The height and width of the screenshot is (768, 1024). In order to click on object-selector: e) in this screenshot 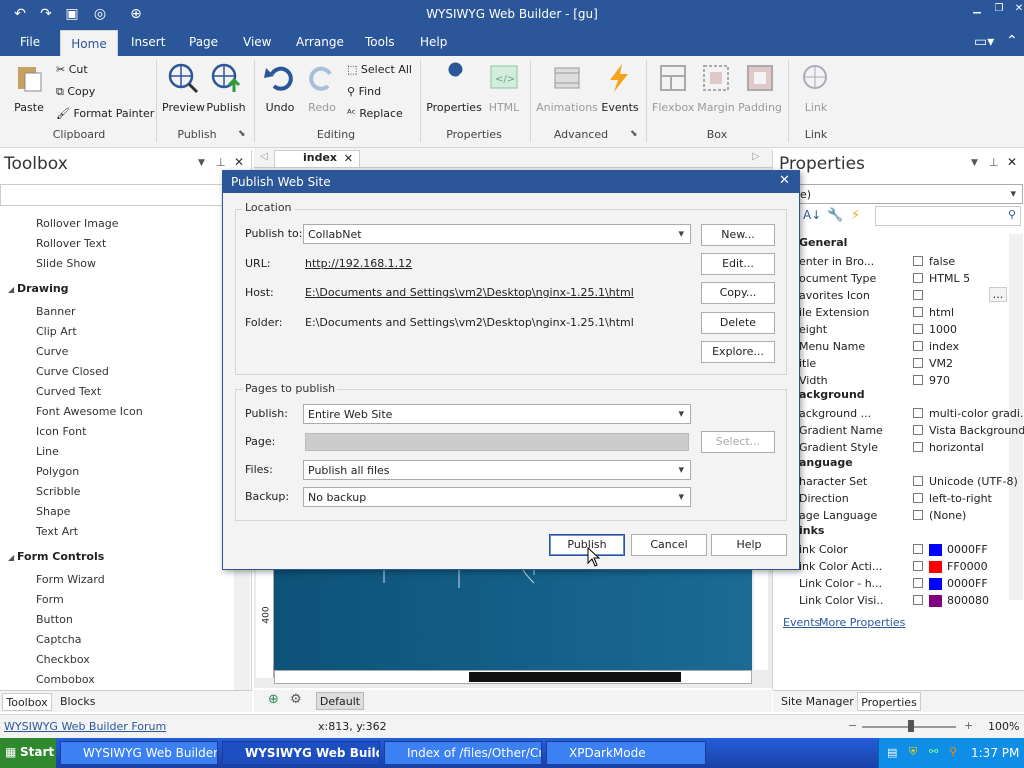, I will do `click(909, 194)`.